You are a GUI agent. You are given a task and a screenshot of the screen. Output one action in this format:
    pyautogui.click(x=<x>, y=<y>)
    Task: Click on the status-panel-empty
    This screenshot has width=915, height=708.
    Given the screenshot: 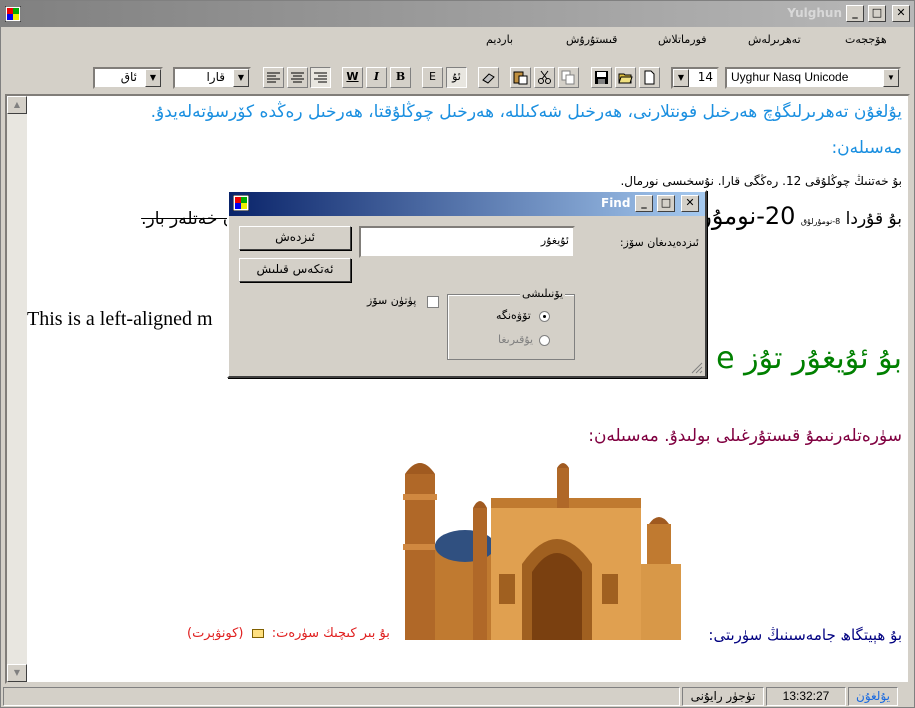 What is the action you would take?
    pyautogui.click(x=341, y=696)
    